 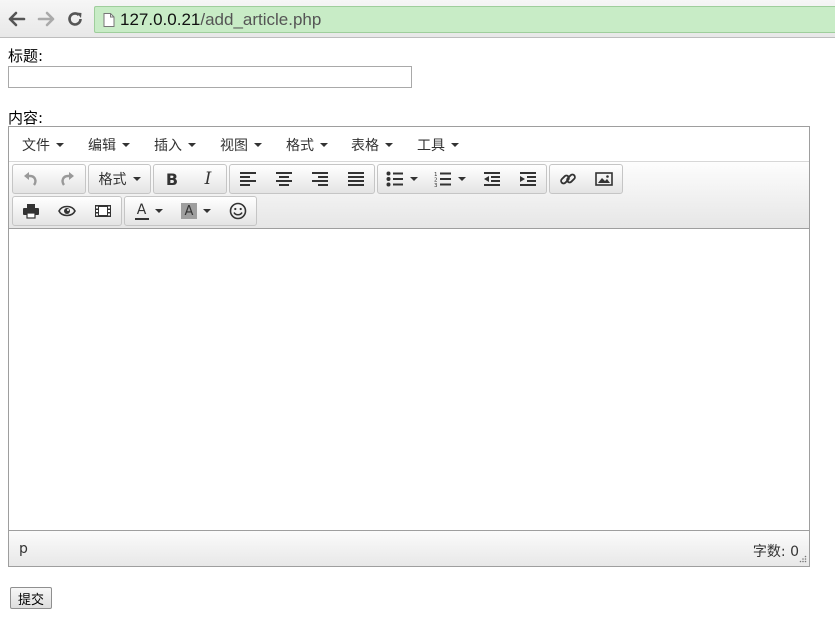 I want to click on title-label: 标题:, so click(x=26, y=56).